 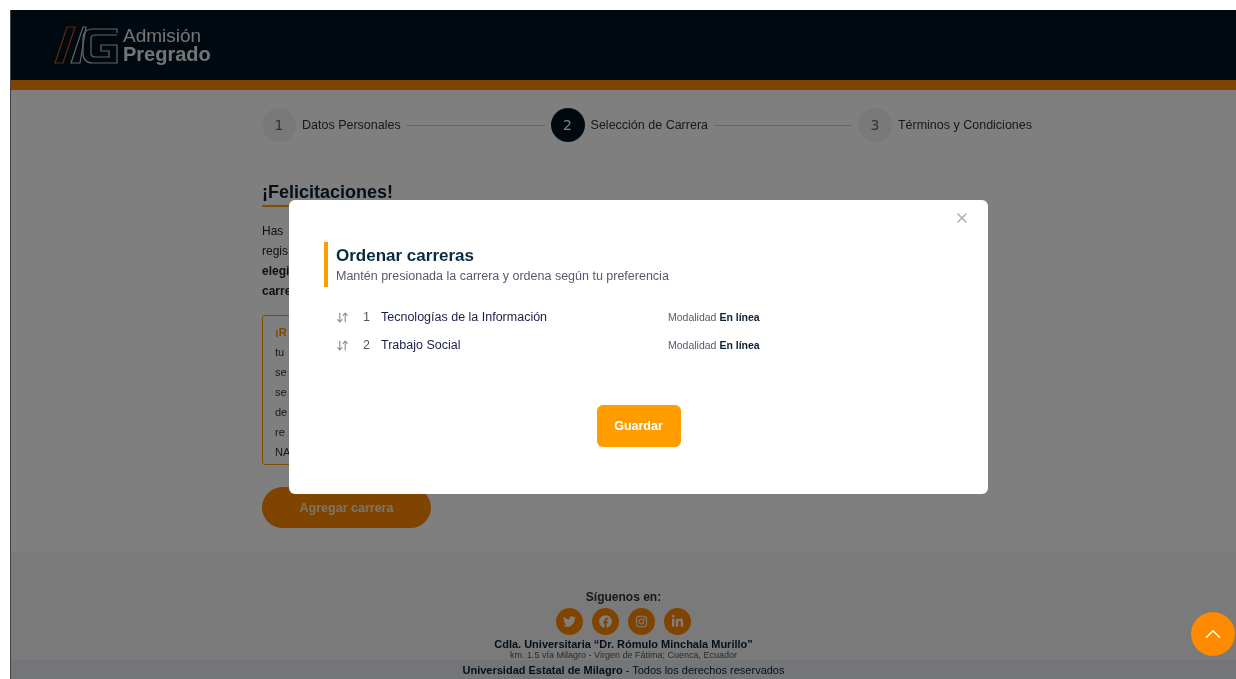 I want to click on logo-title: Admisión, so click(x=163, y=35).